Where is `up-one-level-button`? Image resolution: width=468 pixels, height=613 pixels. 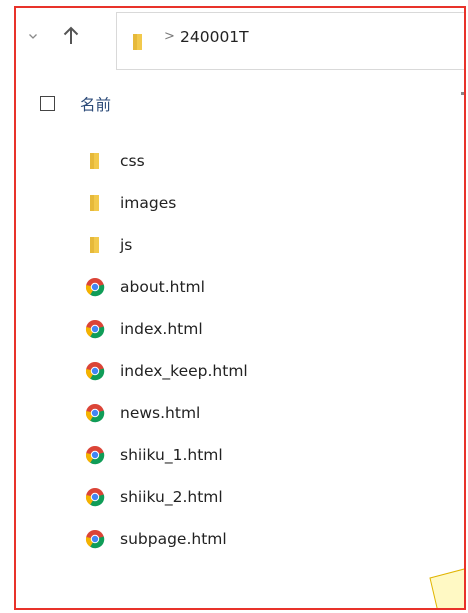 up-one-level-button is located at coordinates (71, 36).